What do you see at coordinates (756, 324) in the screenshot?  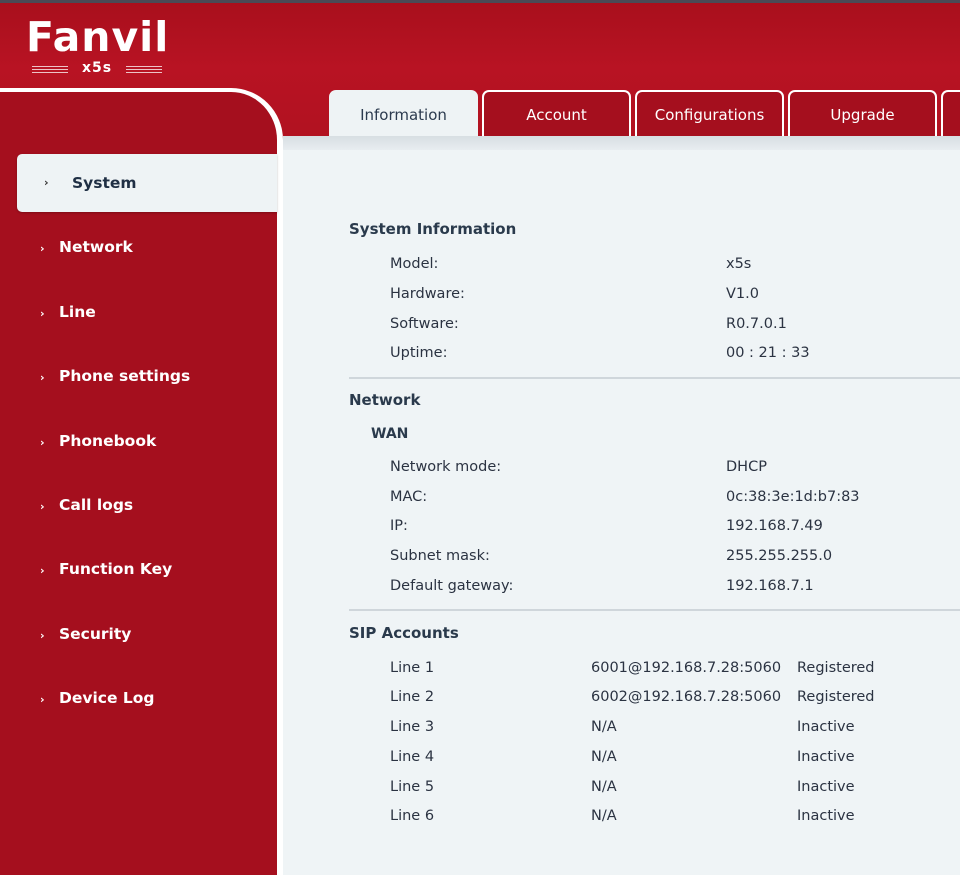 I see `info-value: R0.7.0.1` at bounding box center [756, 324].